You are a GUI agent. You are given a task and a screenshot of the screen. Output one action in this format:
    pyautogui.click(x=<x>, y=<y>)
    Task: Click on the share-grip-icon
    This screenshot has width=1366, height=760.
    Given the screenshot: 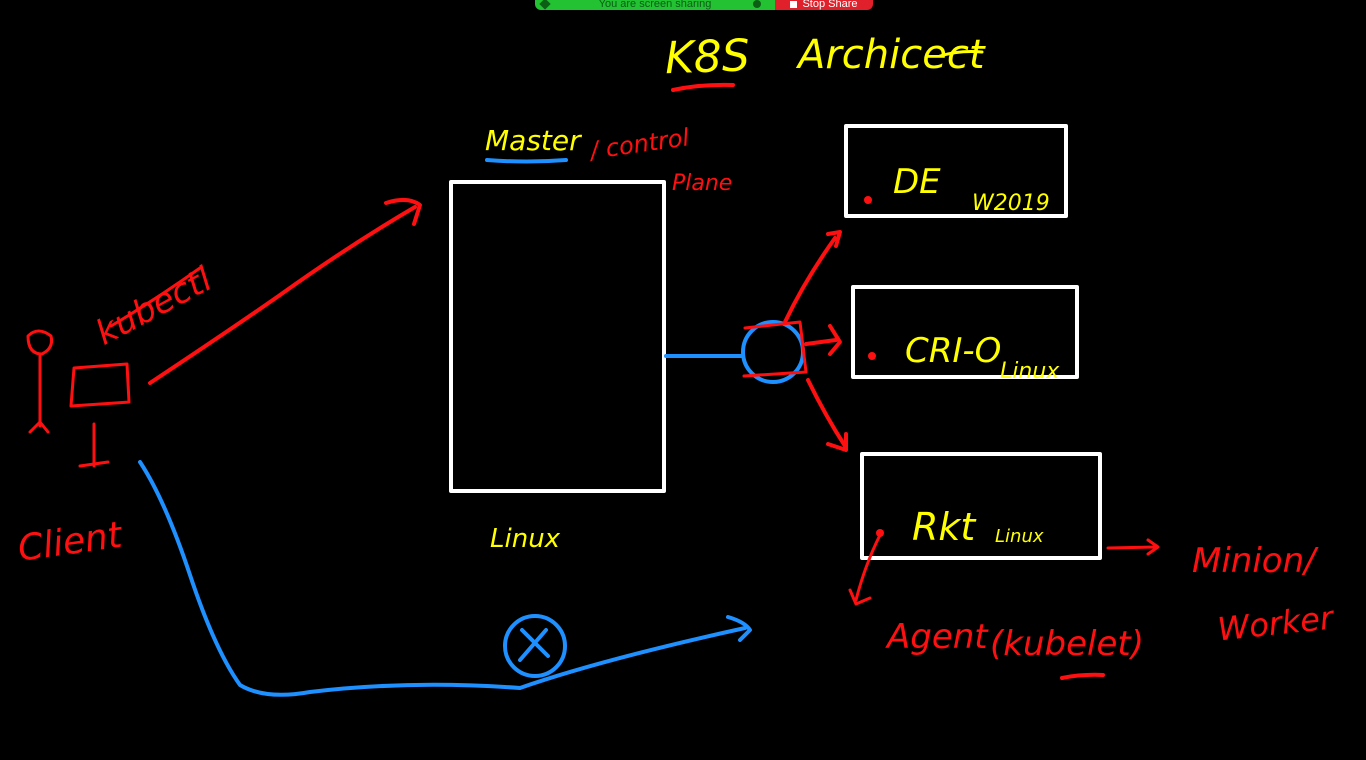 What is the action you would take?
    pyautogui.click(x=545, y=5)
    